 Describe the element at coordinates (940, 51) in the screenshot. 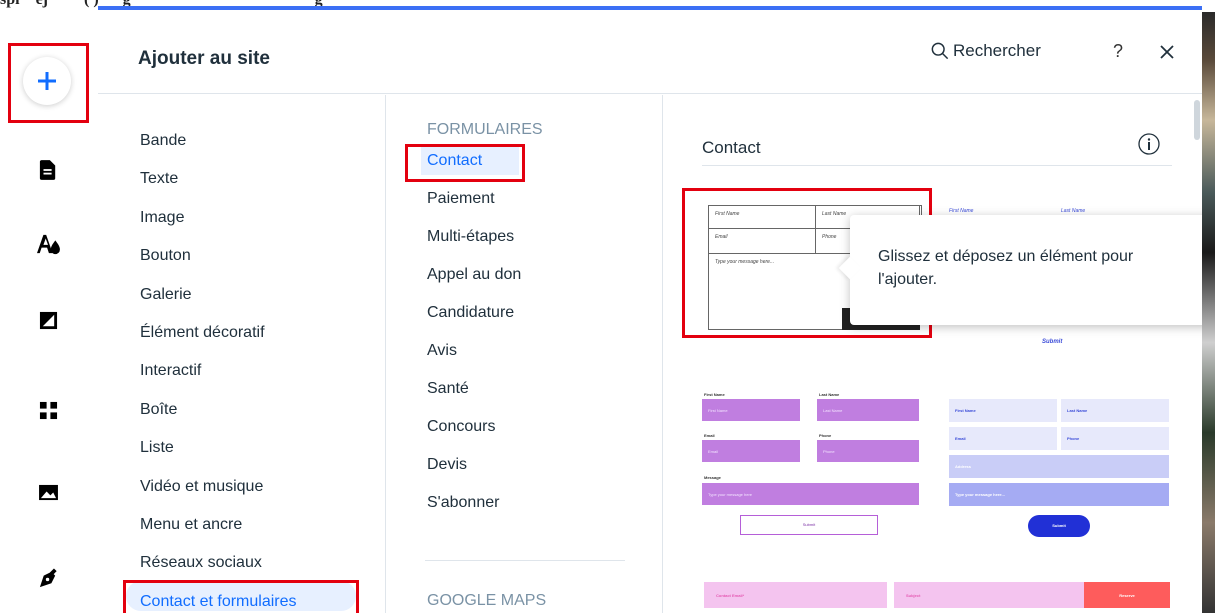

I see `search-icon` at that location.